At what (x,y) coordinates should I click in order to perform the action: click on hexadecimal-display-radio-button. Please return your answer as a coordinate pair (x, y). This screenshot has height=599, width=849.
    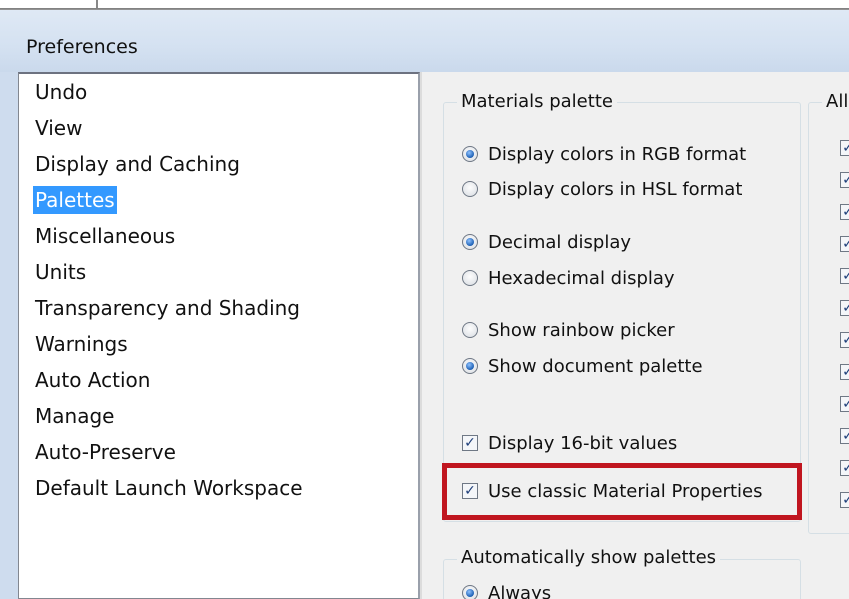
    Looking at the image, I should click on (470, 278).